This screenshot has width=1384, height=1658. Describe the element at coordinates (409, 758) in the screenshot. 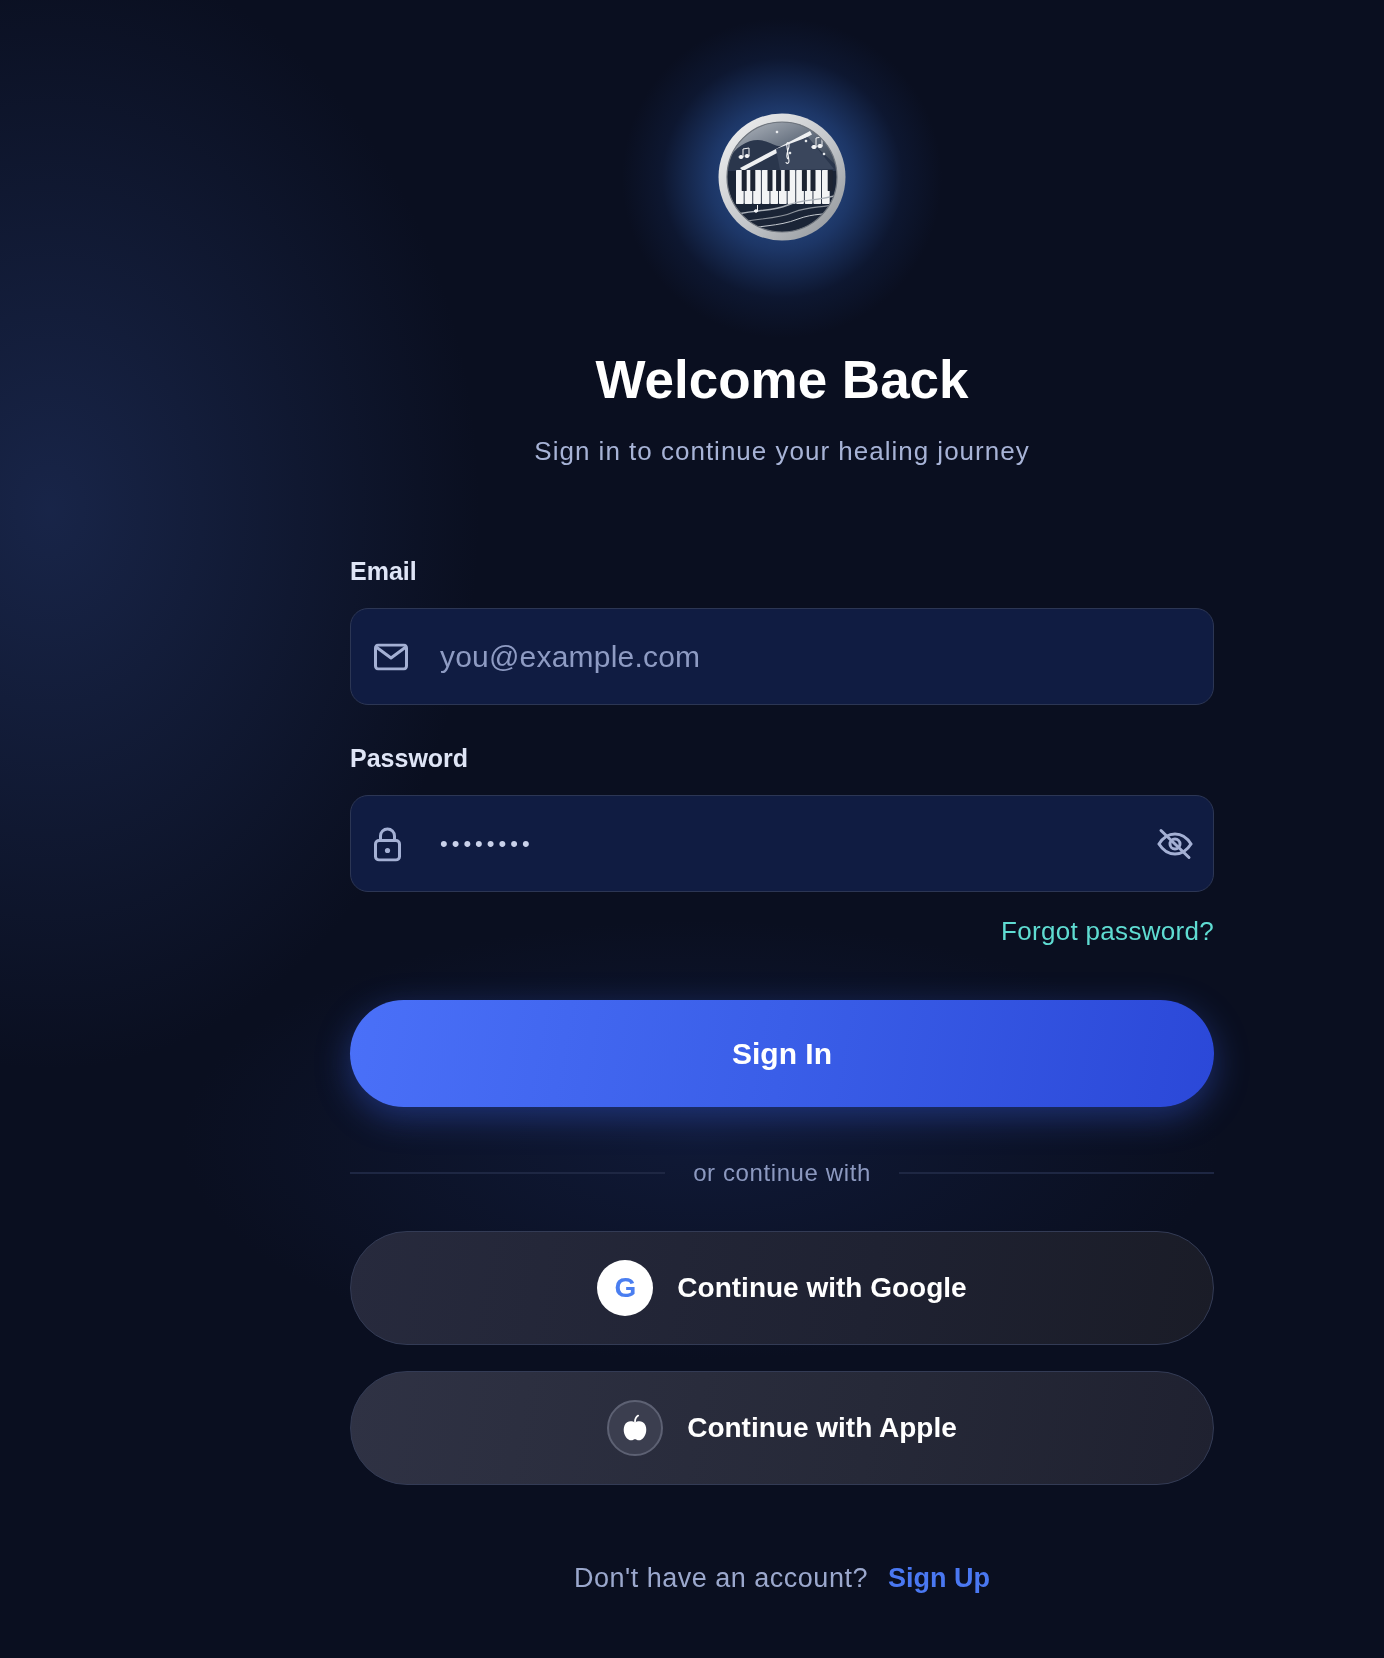

I see `field-label: Password` at that location.